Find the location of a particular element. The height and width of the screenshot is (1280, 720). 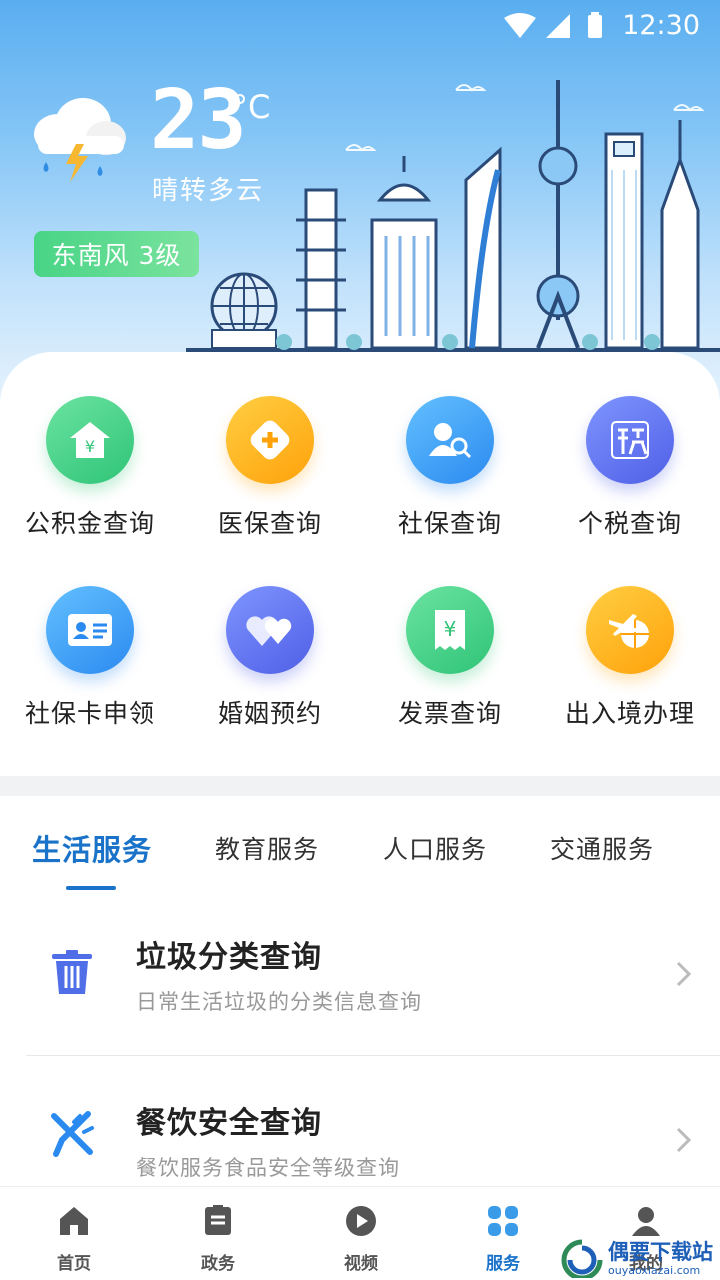

service-income-tax: 个税查询 is located at coordinates (630, 486).